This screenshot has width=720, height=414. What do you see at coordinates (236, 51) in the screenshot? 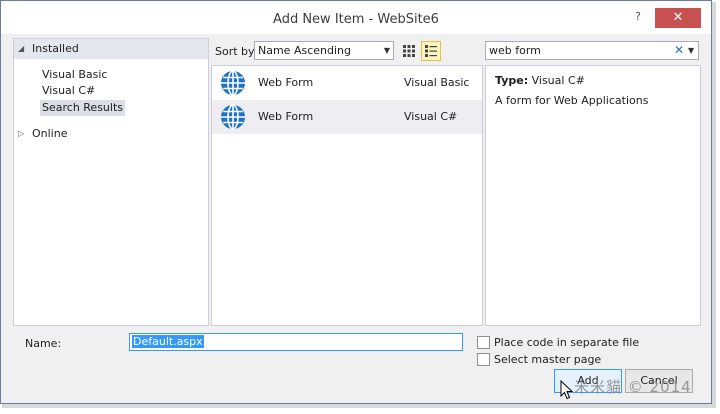
I see `sort-label: Sort by:` at bounding box center [236, 51].